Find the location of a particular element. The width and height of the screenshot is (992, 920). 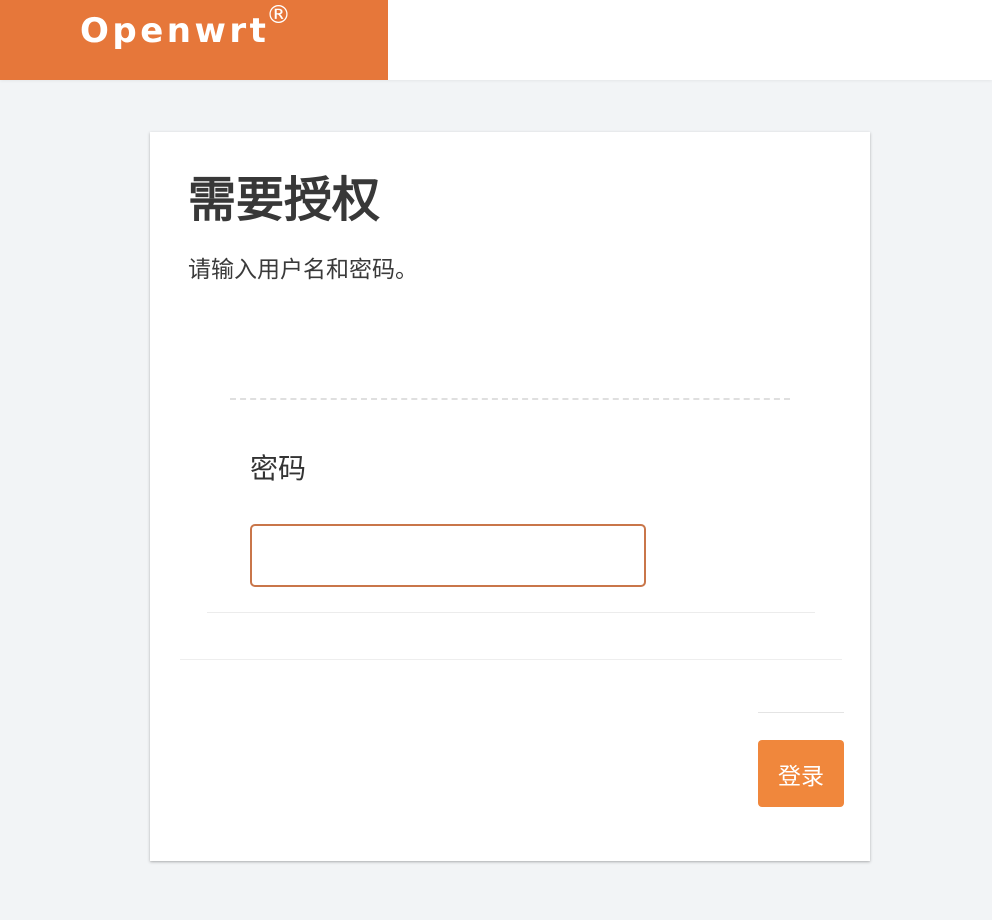

password-label: 密码 is located at coordinates (278, 468).